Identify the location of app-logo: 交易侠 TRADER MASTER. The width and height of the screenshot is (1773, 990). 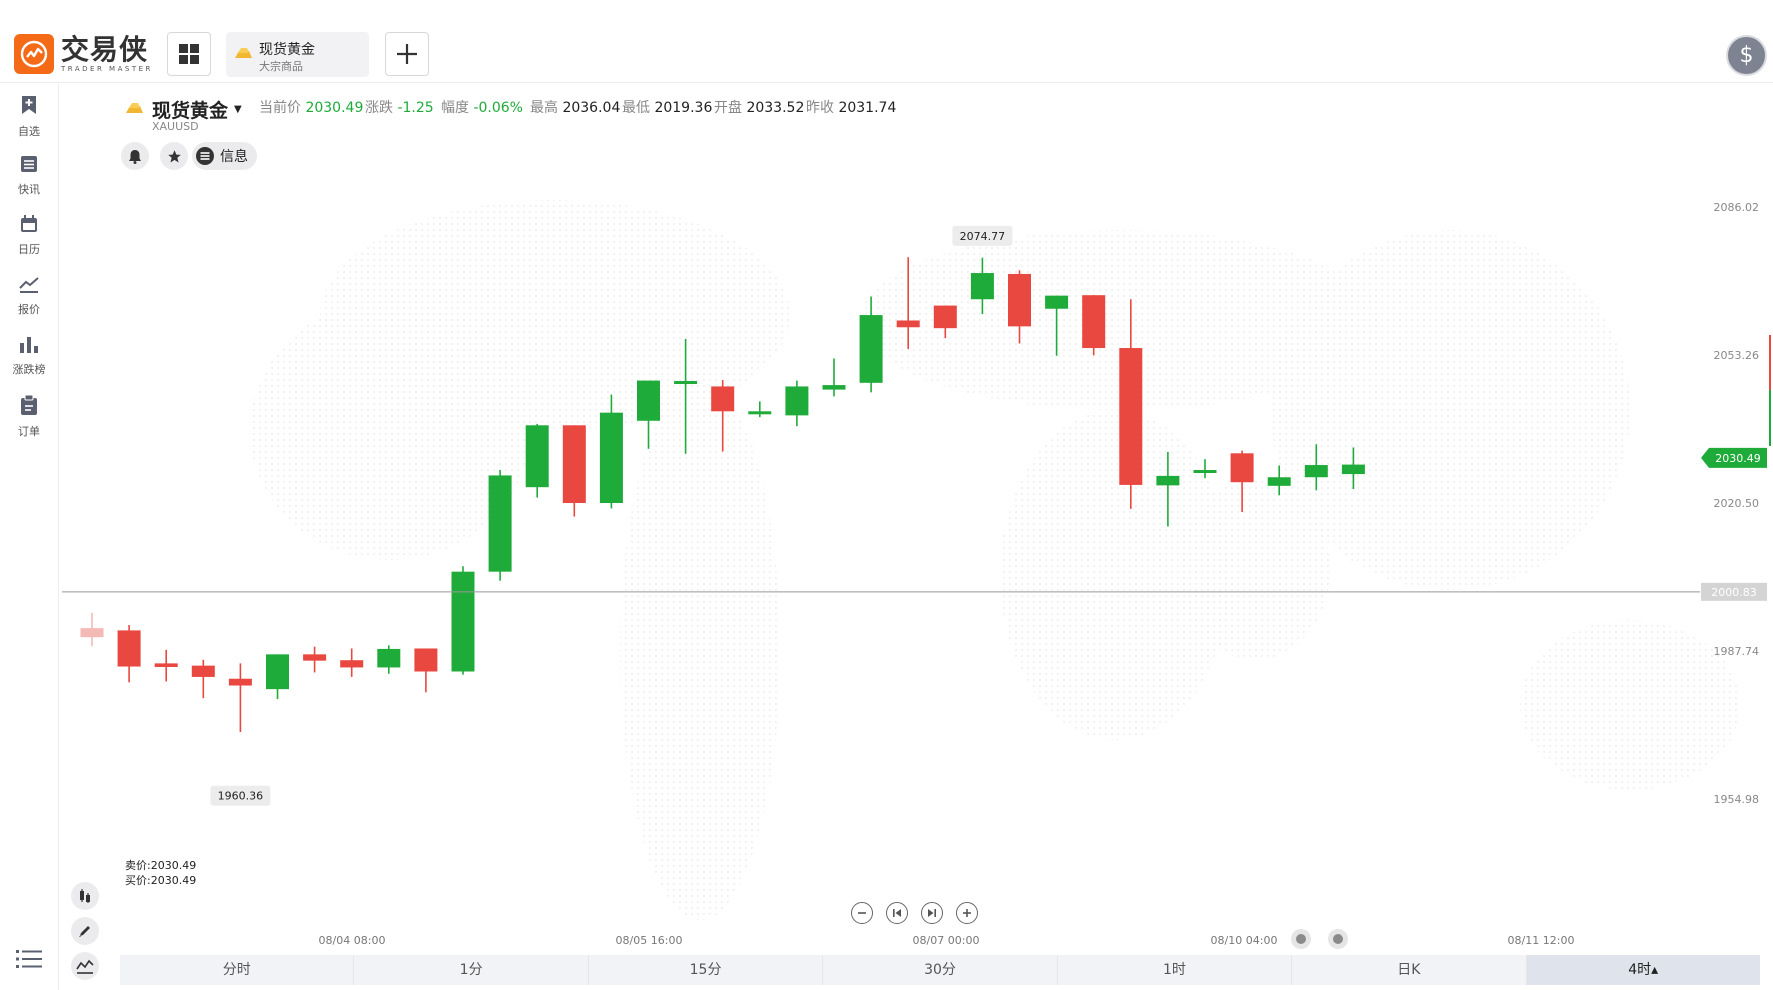
(83, 54).